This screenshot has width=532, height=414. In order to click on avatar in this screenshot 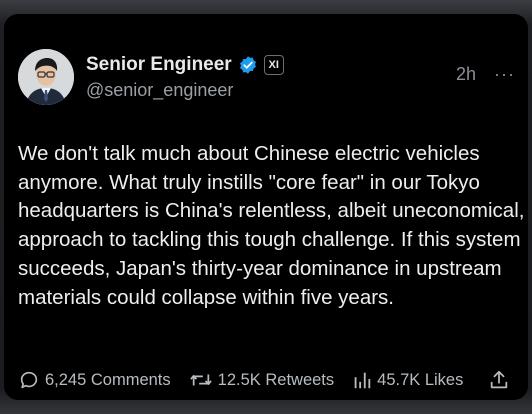, I will do `click(46, 77)`.